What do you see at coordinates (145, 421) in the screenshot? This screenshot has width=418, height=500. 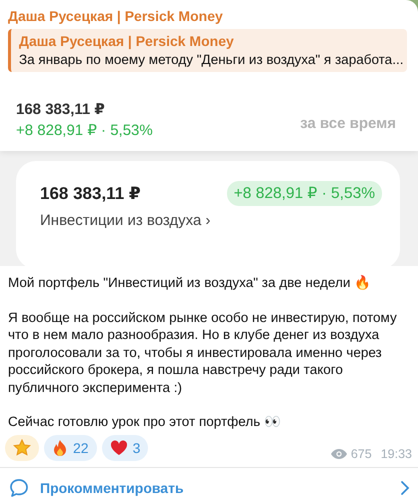 I see `message-paragraph: Сейчас готовлю урок про этот портфель 👀` at bounding box center [145, 421].